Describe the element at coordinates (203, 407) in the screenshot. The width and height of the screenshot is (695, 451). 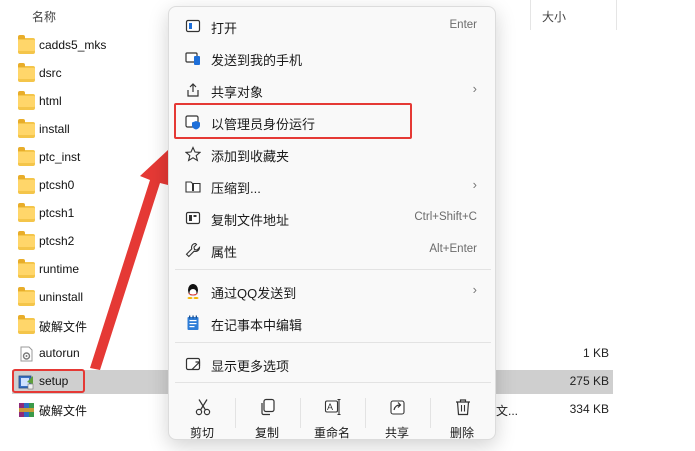
I see `scissors-icon` at that location.